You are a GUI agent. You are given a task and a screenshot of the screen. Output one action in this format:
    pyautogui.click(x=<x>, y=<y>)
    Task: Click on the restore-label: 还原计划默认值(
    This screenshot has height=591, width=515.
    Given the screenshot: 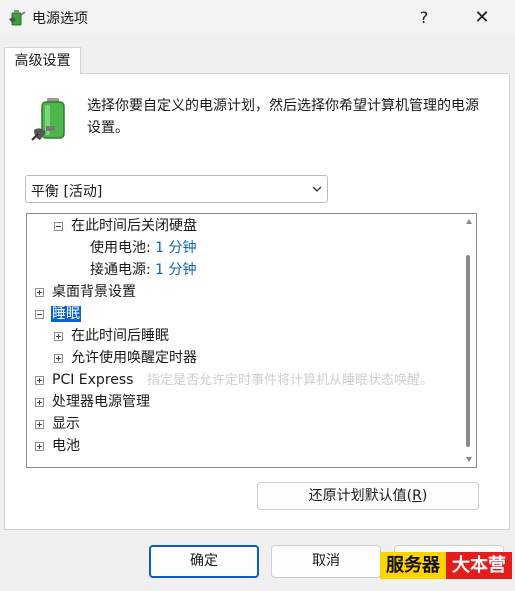 What is the action you would take?
    pyautogui.click(x=360, y=496)
    